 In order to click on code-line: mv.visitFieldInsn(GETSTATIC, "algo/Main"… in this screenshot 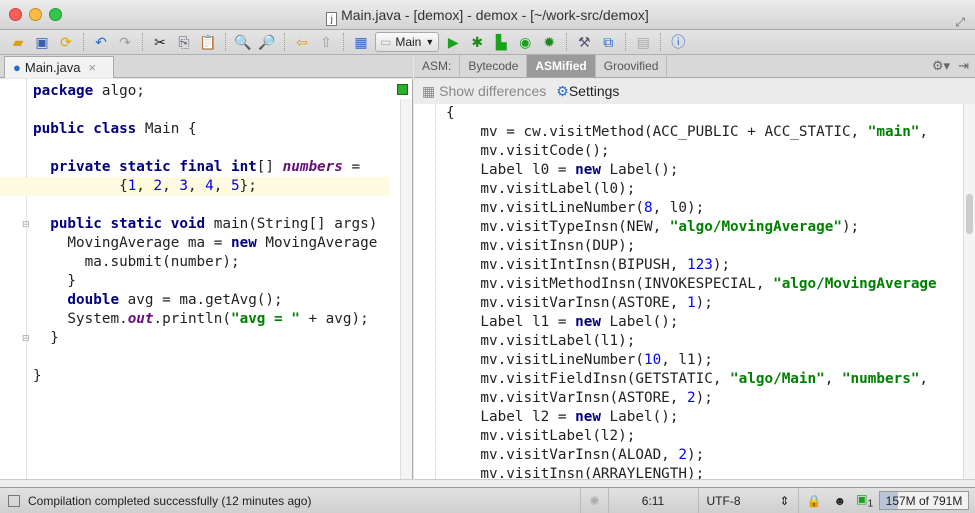, I will do `click(691, 379)`.